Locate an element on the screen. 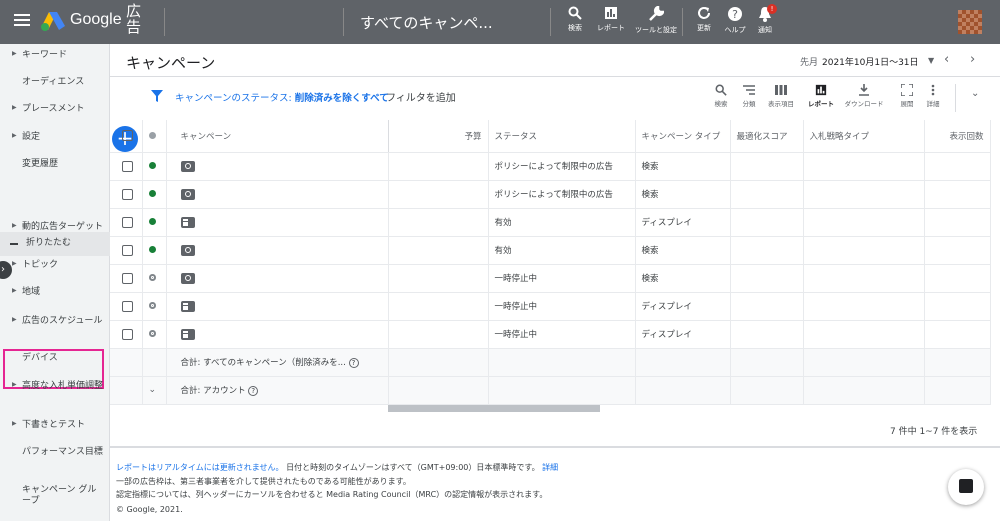  dropdown-arrow-icon: ▼ is located at coordinates (931, 60).